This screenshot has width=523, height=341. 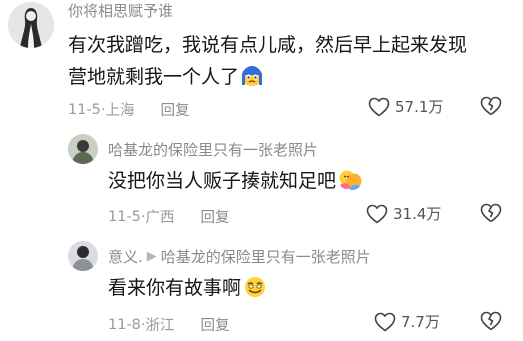 What do you see at coordinates (151, 256) in the screenshot?
I see `reply-arrow-icon: ▶` at bounding box center [151, 256].